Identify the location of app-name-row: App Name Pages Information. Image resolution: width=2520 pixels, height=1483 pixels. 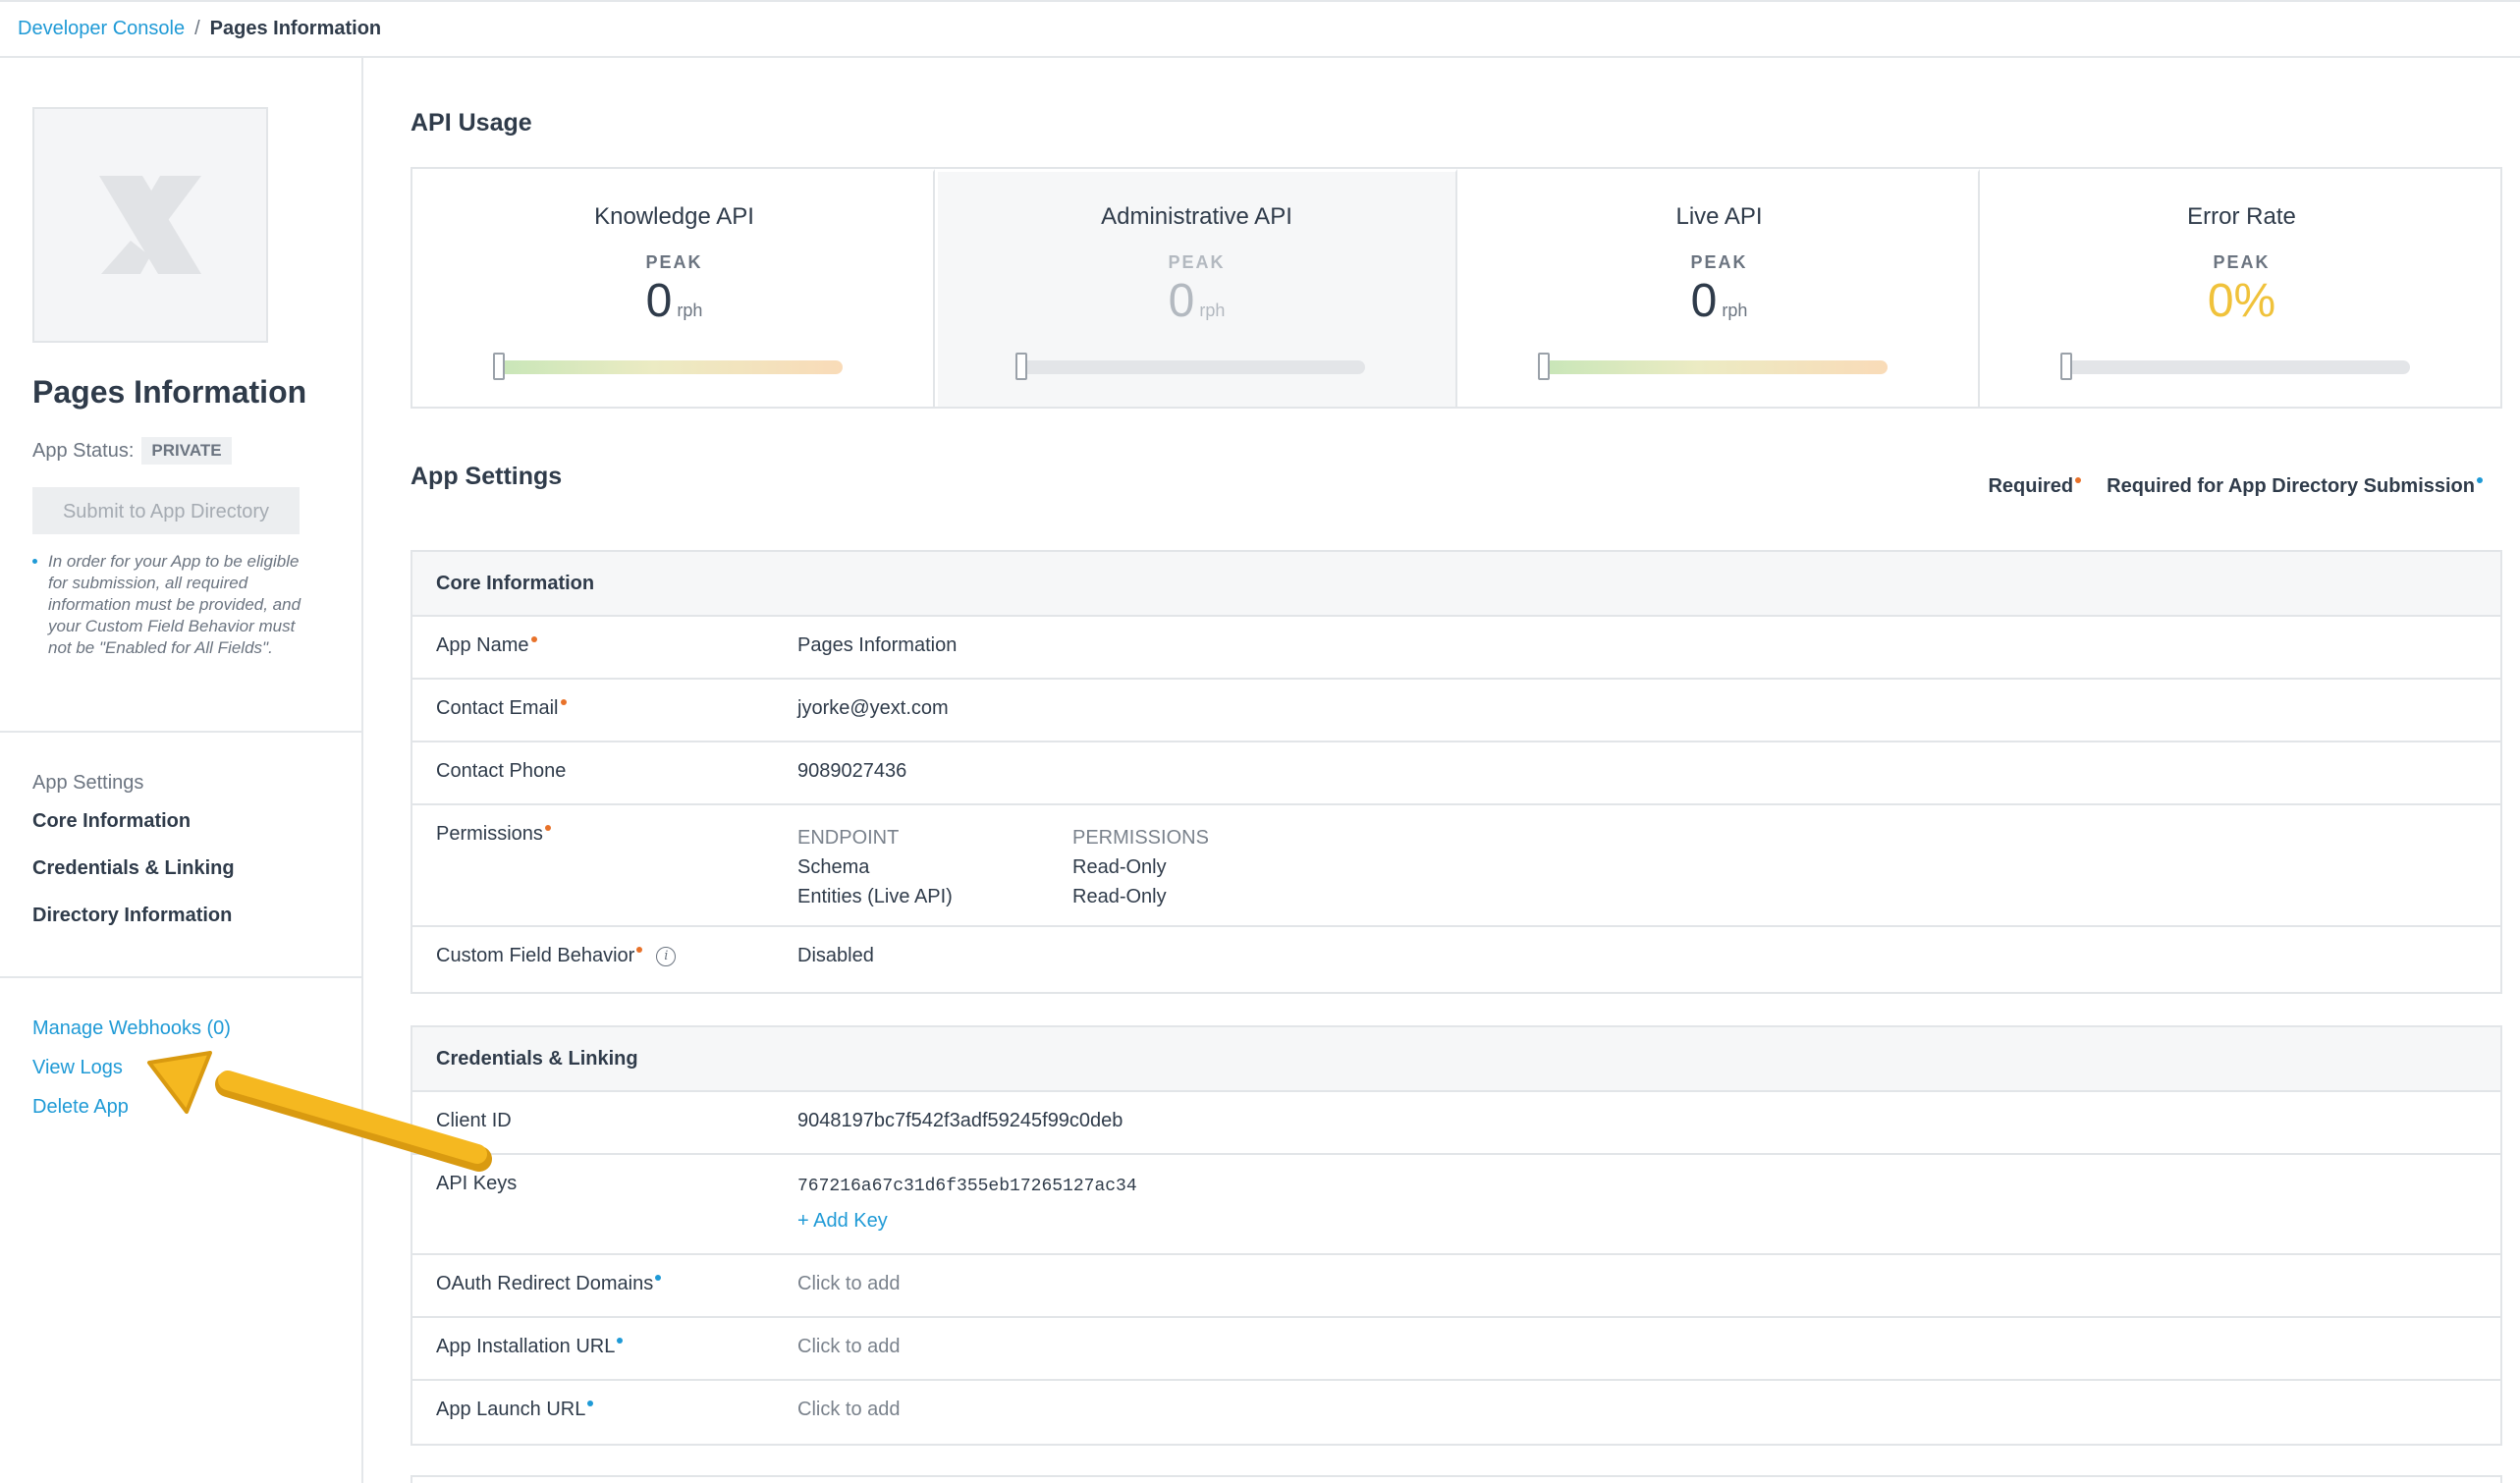
(1456, 648).